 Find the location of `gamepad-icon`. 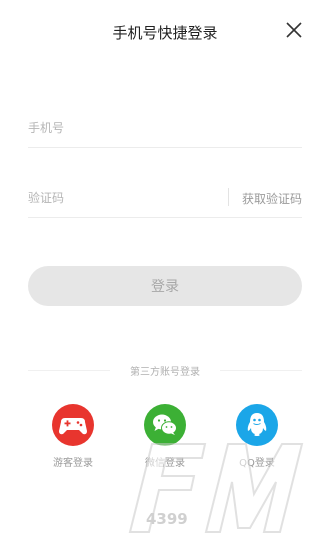

gamepad-icon is located at coordinates (73, 426).